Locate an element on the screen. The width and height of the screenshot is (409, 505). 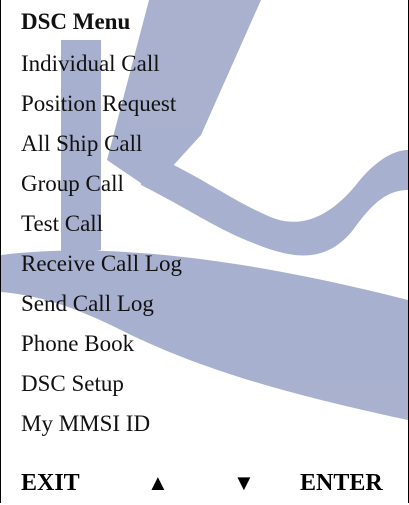
menu-title: DSC Menu is located at coordinates (76, 21).